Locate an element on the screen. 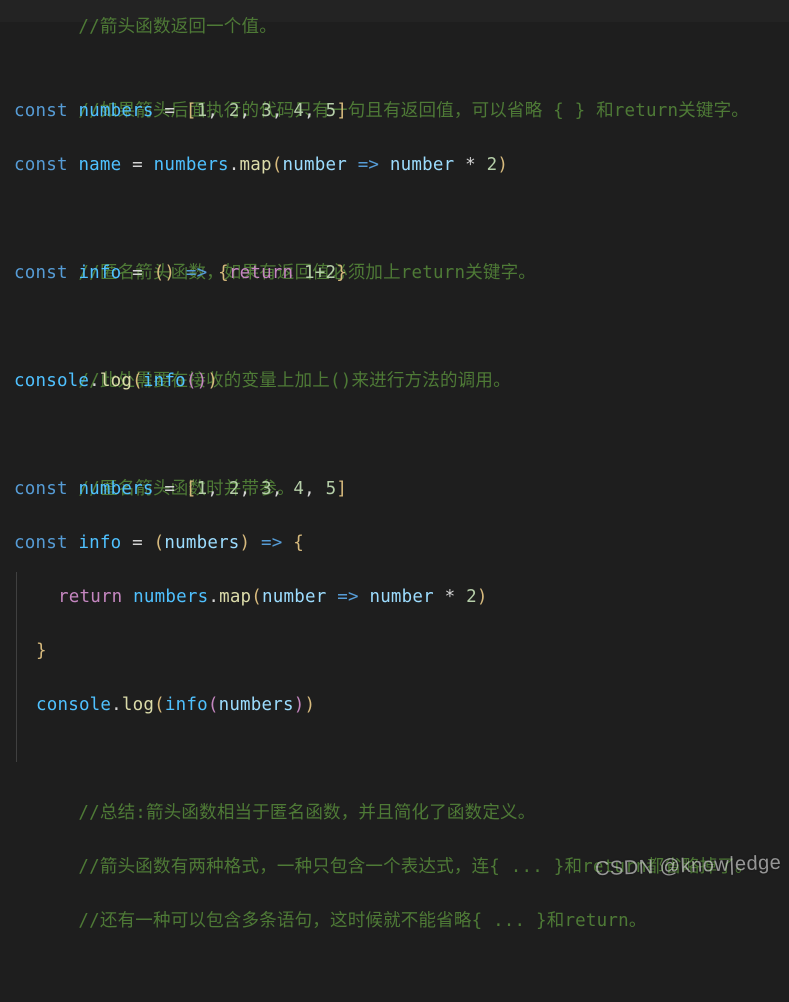 This screenshot has width=789, height=1002. code-line: console.log(info()) is located at coordinates (394, 381).